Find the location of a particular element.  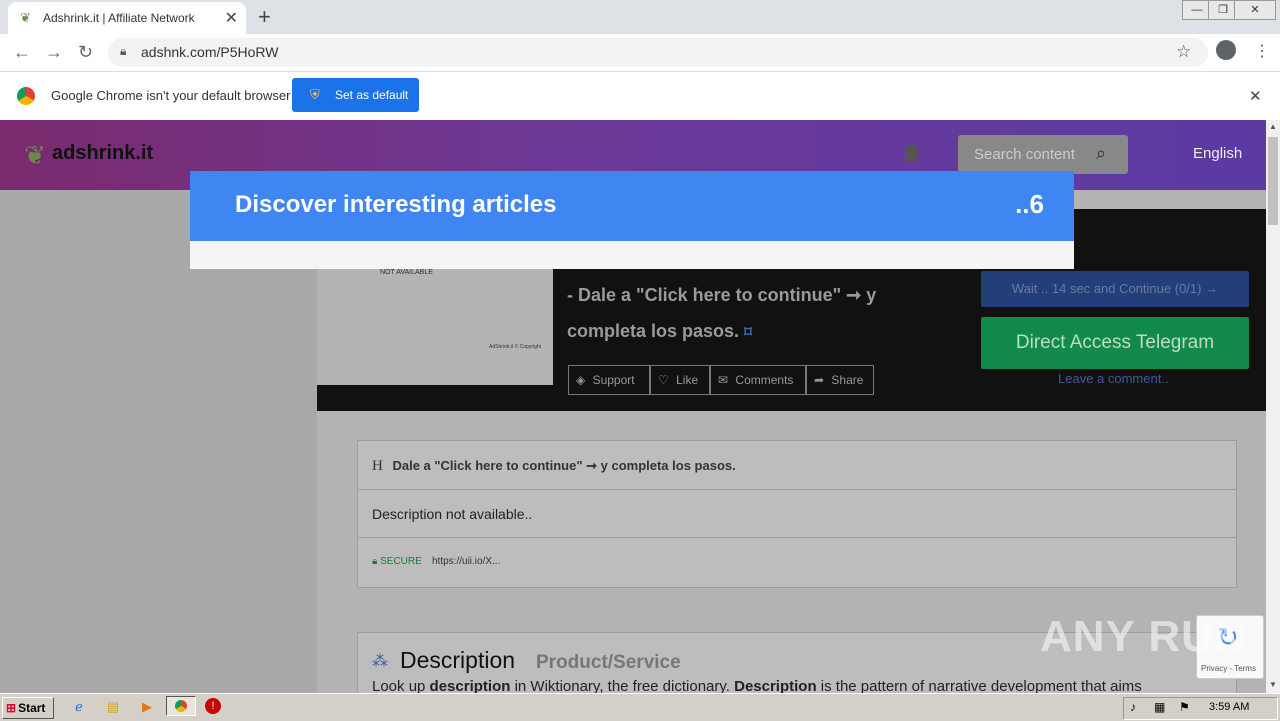

heading-icon: H is located at coordinates (377, 466).